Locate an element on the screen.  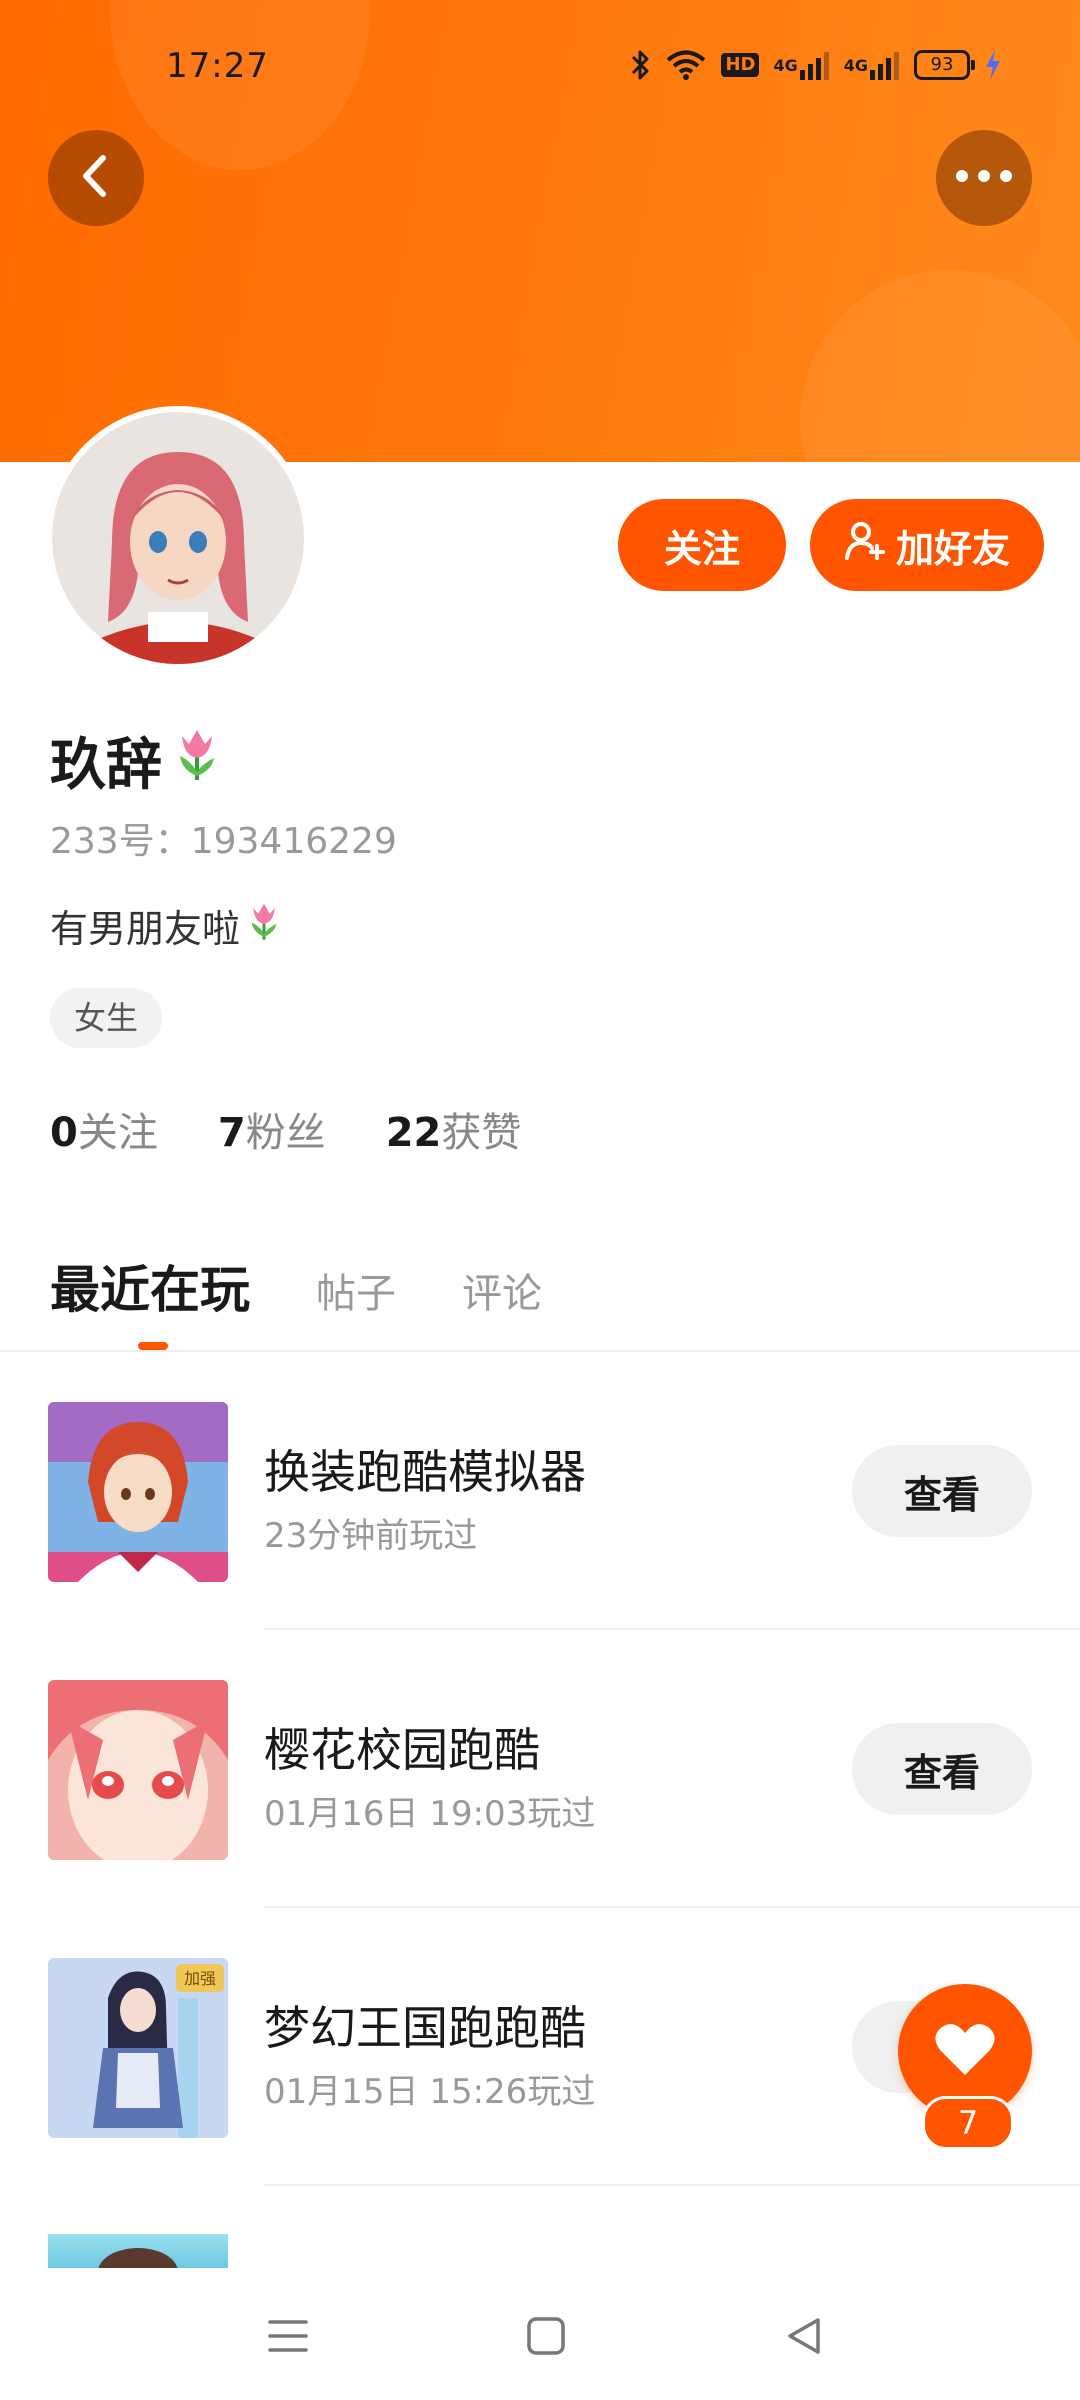
username: 玖辞 is located at coordinates (136, 760).